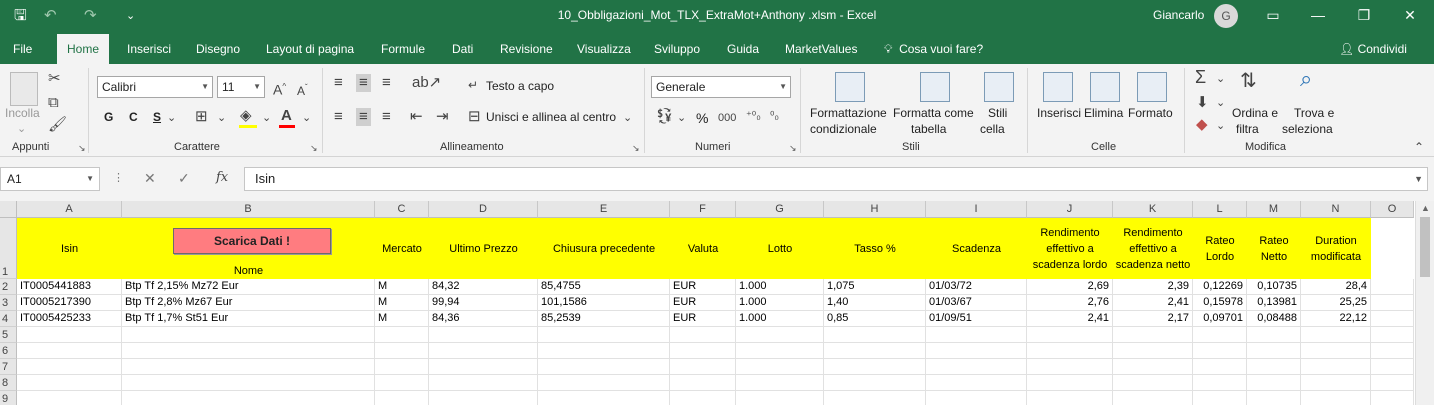  Describe the element at coordinates (1103, 113) in the screenshot. I see `delete-cells-button: Elimina` at that location.